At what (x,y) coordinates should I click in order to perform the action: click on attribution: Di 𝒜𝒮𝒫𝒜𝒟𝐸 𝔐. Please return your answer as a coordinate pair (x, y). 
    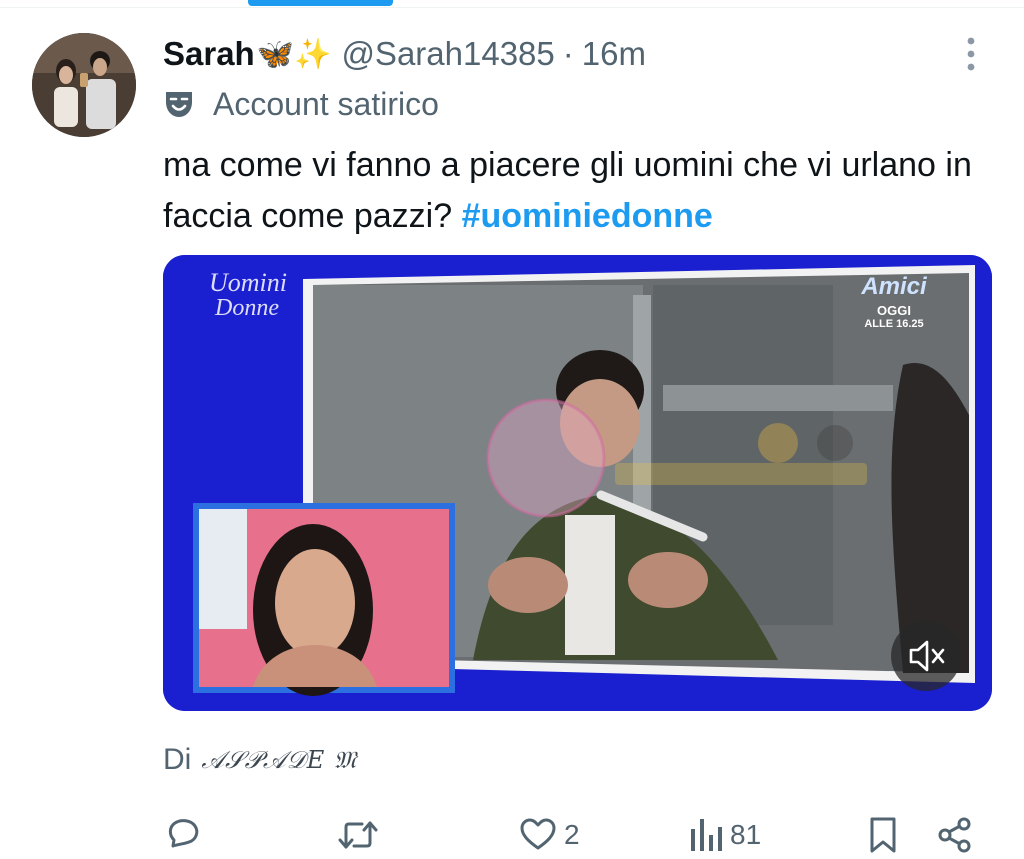
    Looking at the image, I should click on (260, 760).